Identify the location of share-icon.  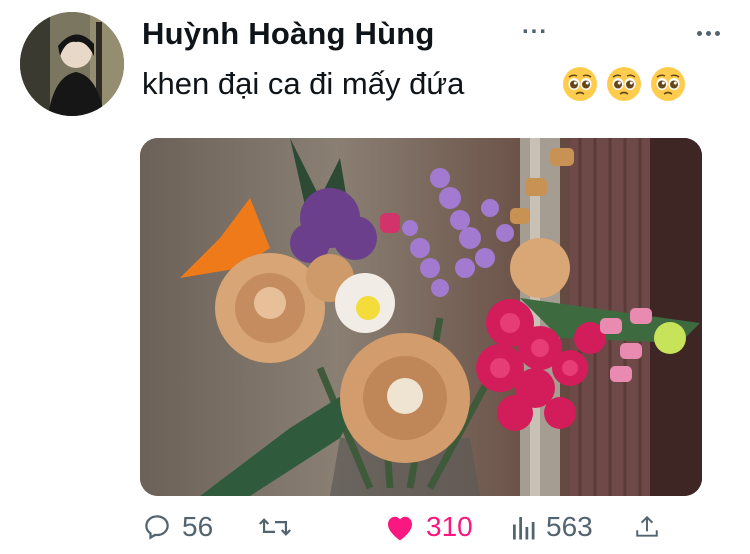
(647, 526).